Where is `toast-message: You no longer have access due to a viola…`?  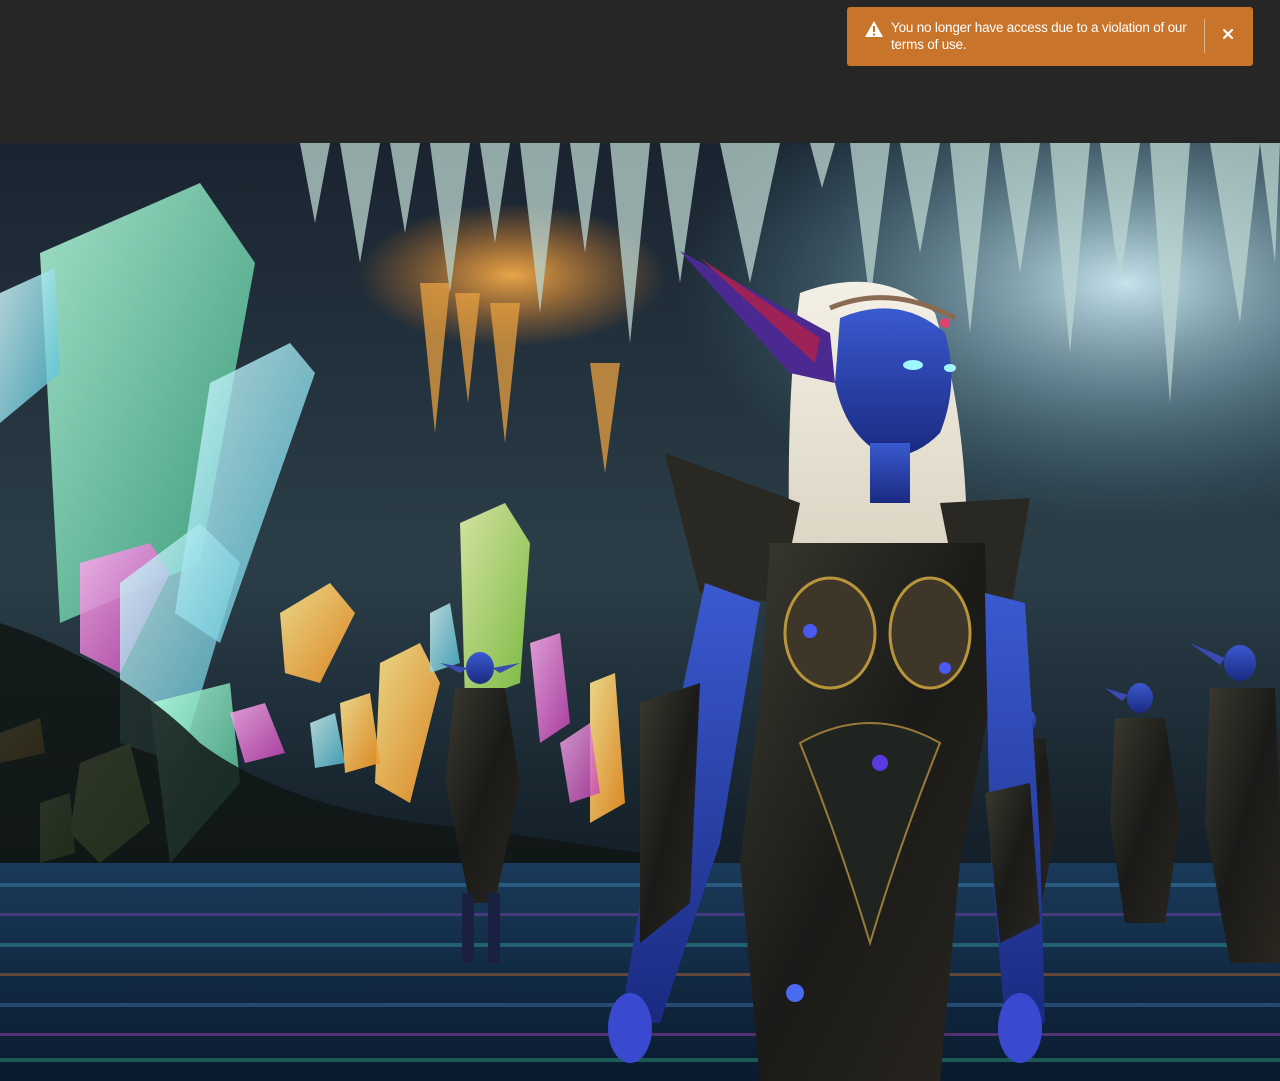 toast-message: You no longer have access due to a viola… is located at coordinates (1039, 36).